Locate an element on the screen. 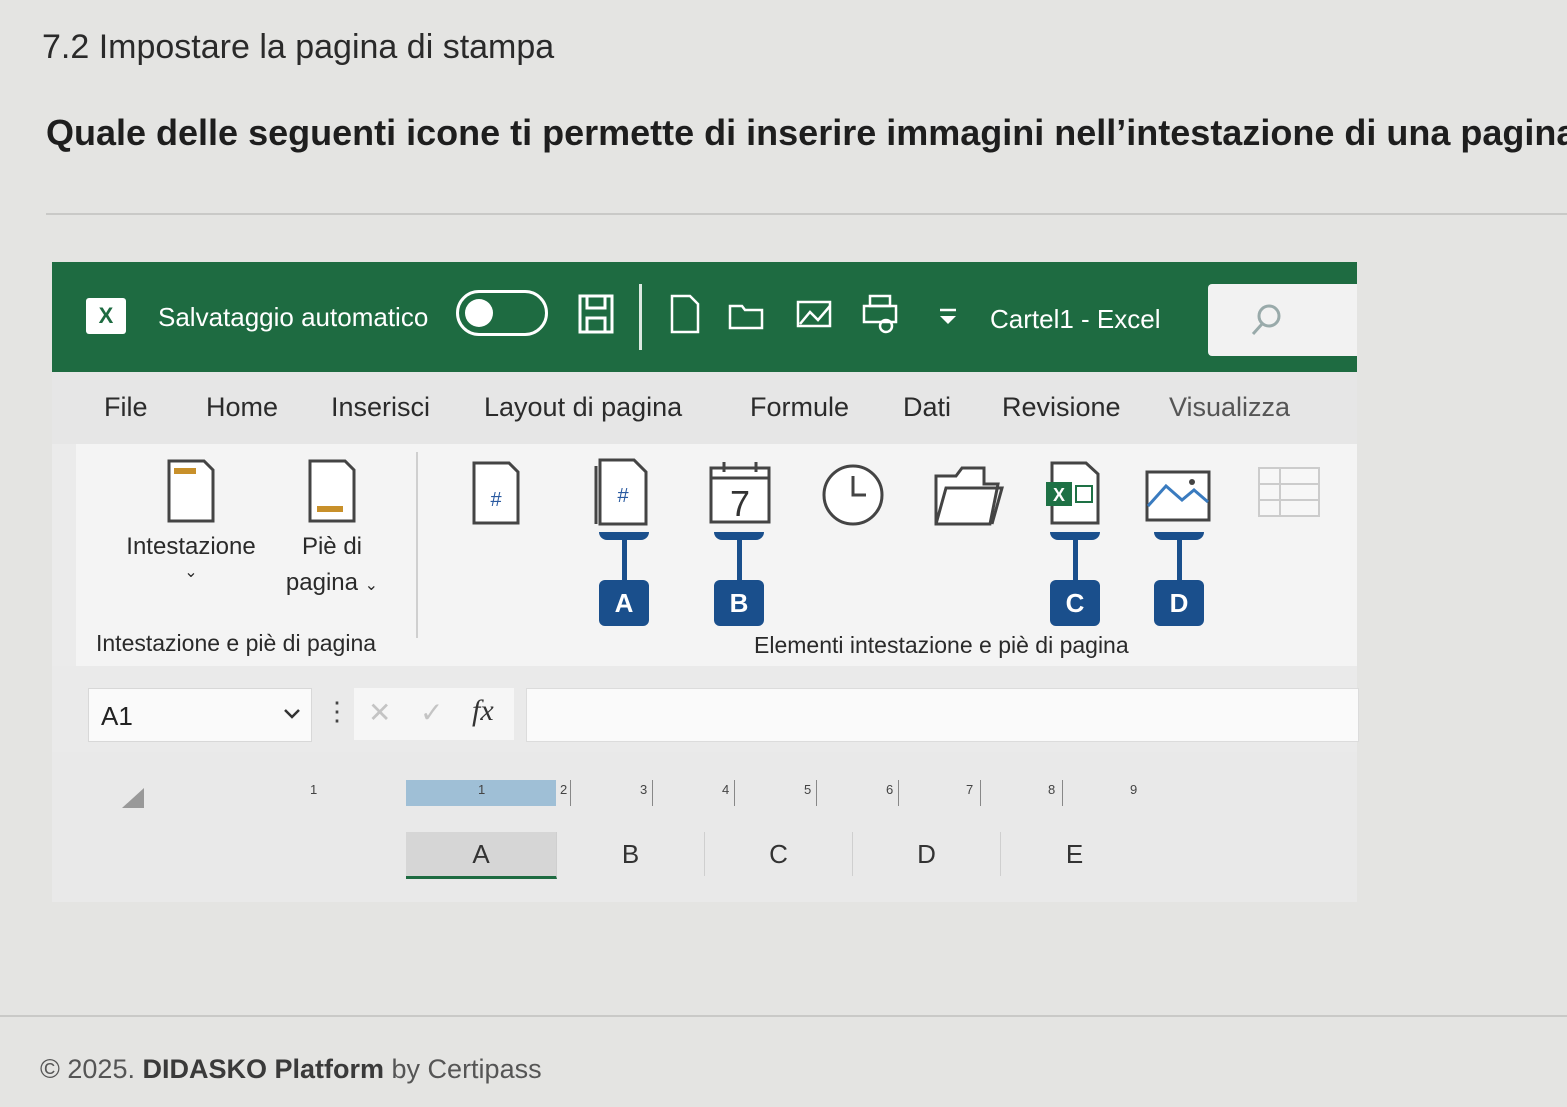  page-count-glyph: # is located at coordinates (623, 496).